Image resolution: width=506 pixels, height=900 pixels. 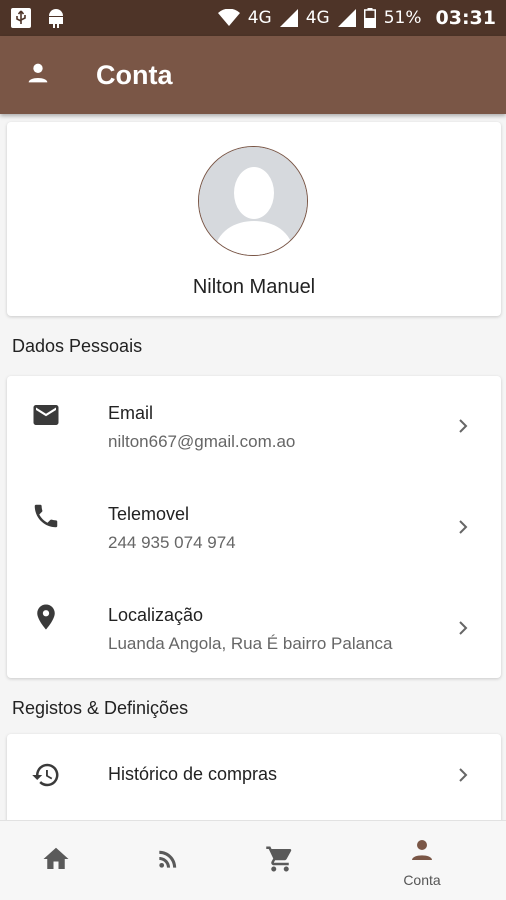 What do you see at coordinates (253, 75) in the screenshot?
I see `app-bar: Conta` at bounding box center [253, 75].